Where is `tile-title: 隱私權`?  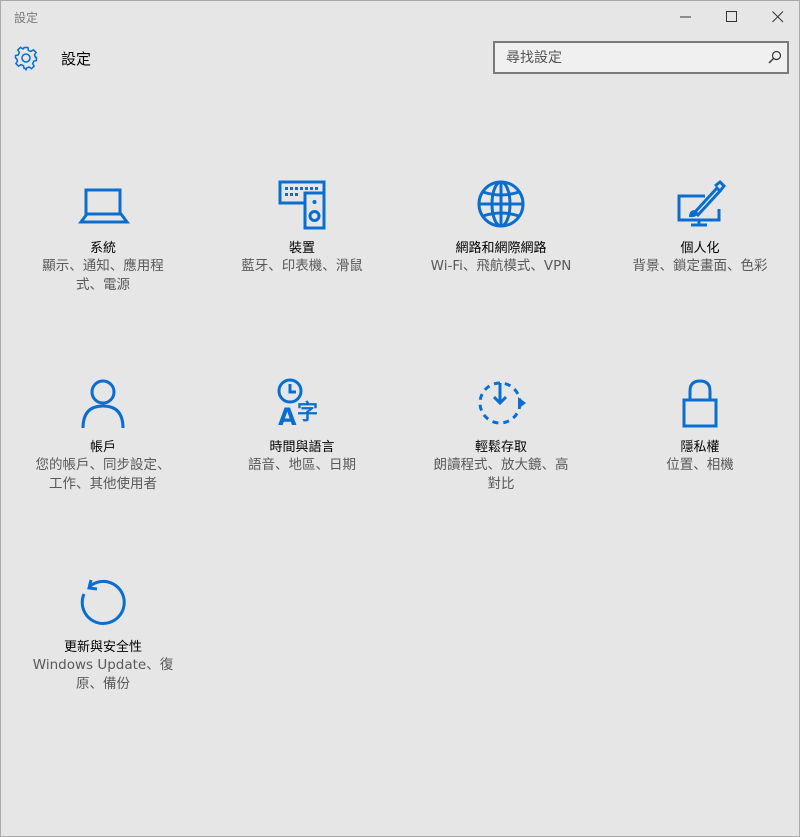 tile-title: 隱私權 is located at coordinates (700, 447).